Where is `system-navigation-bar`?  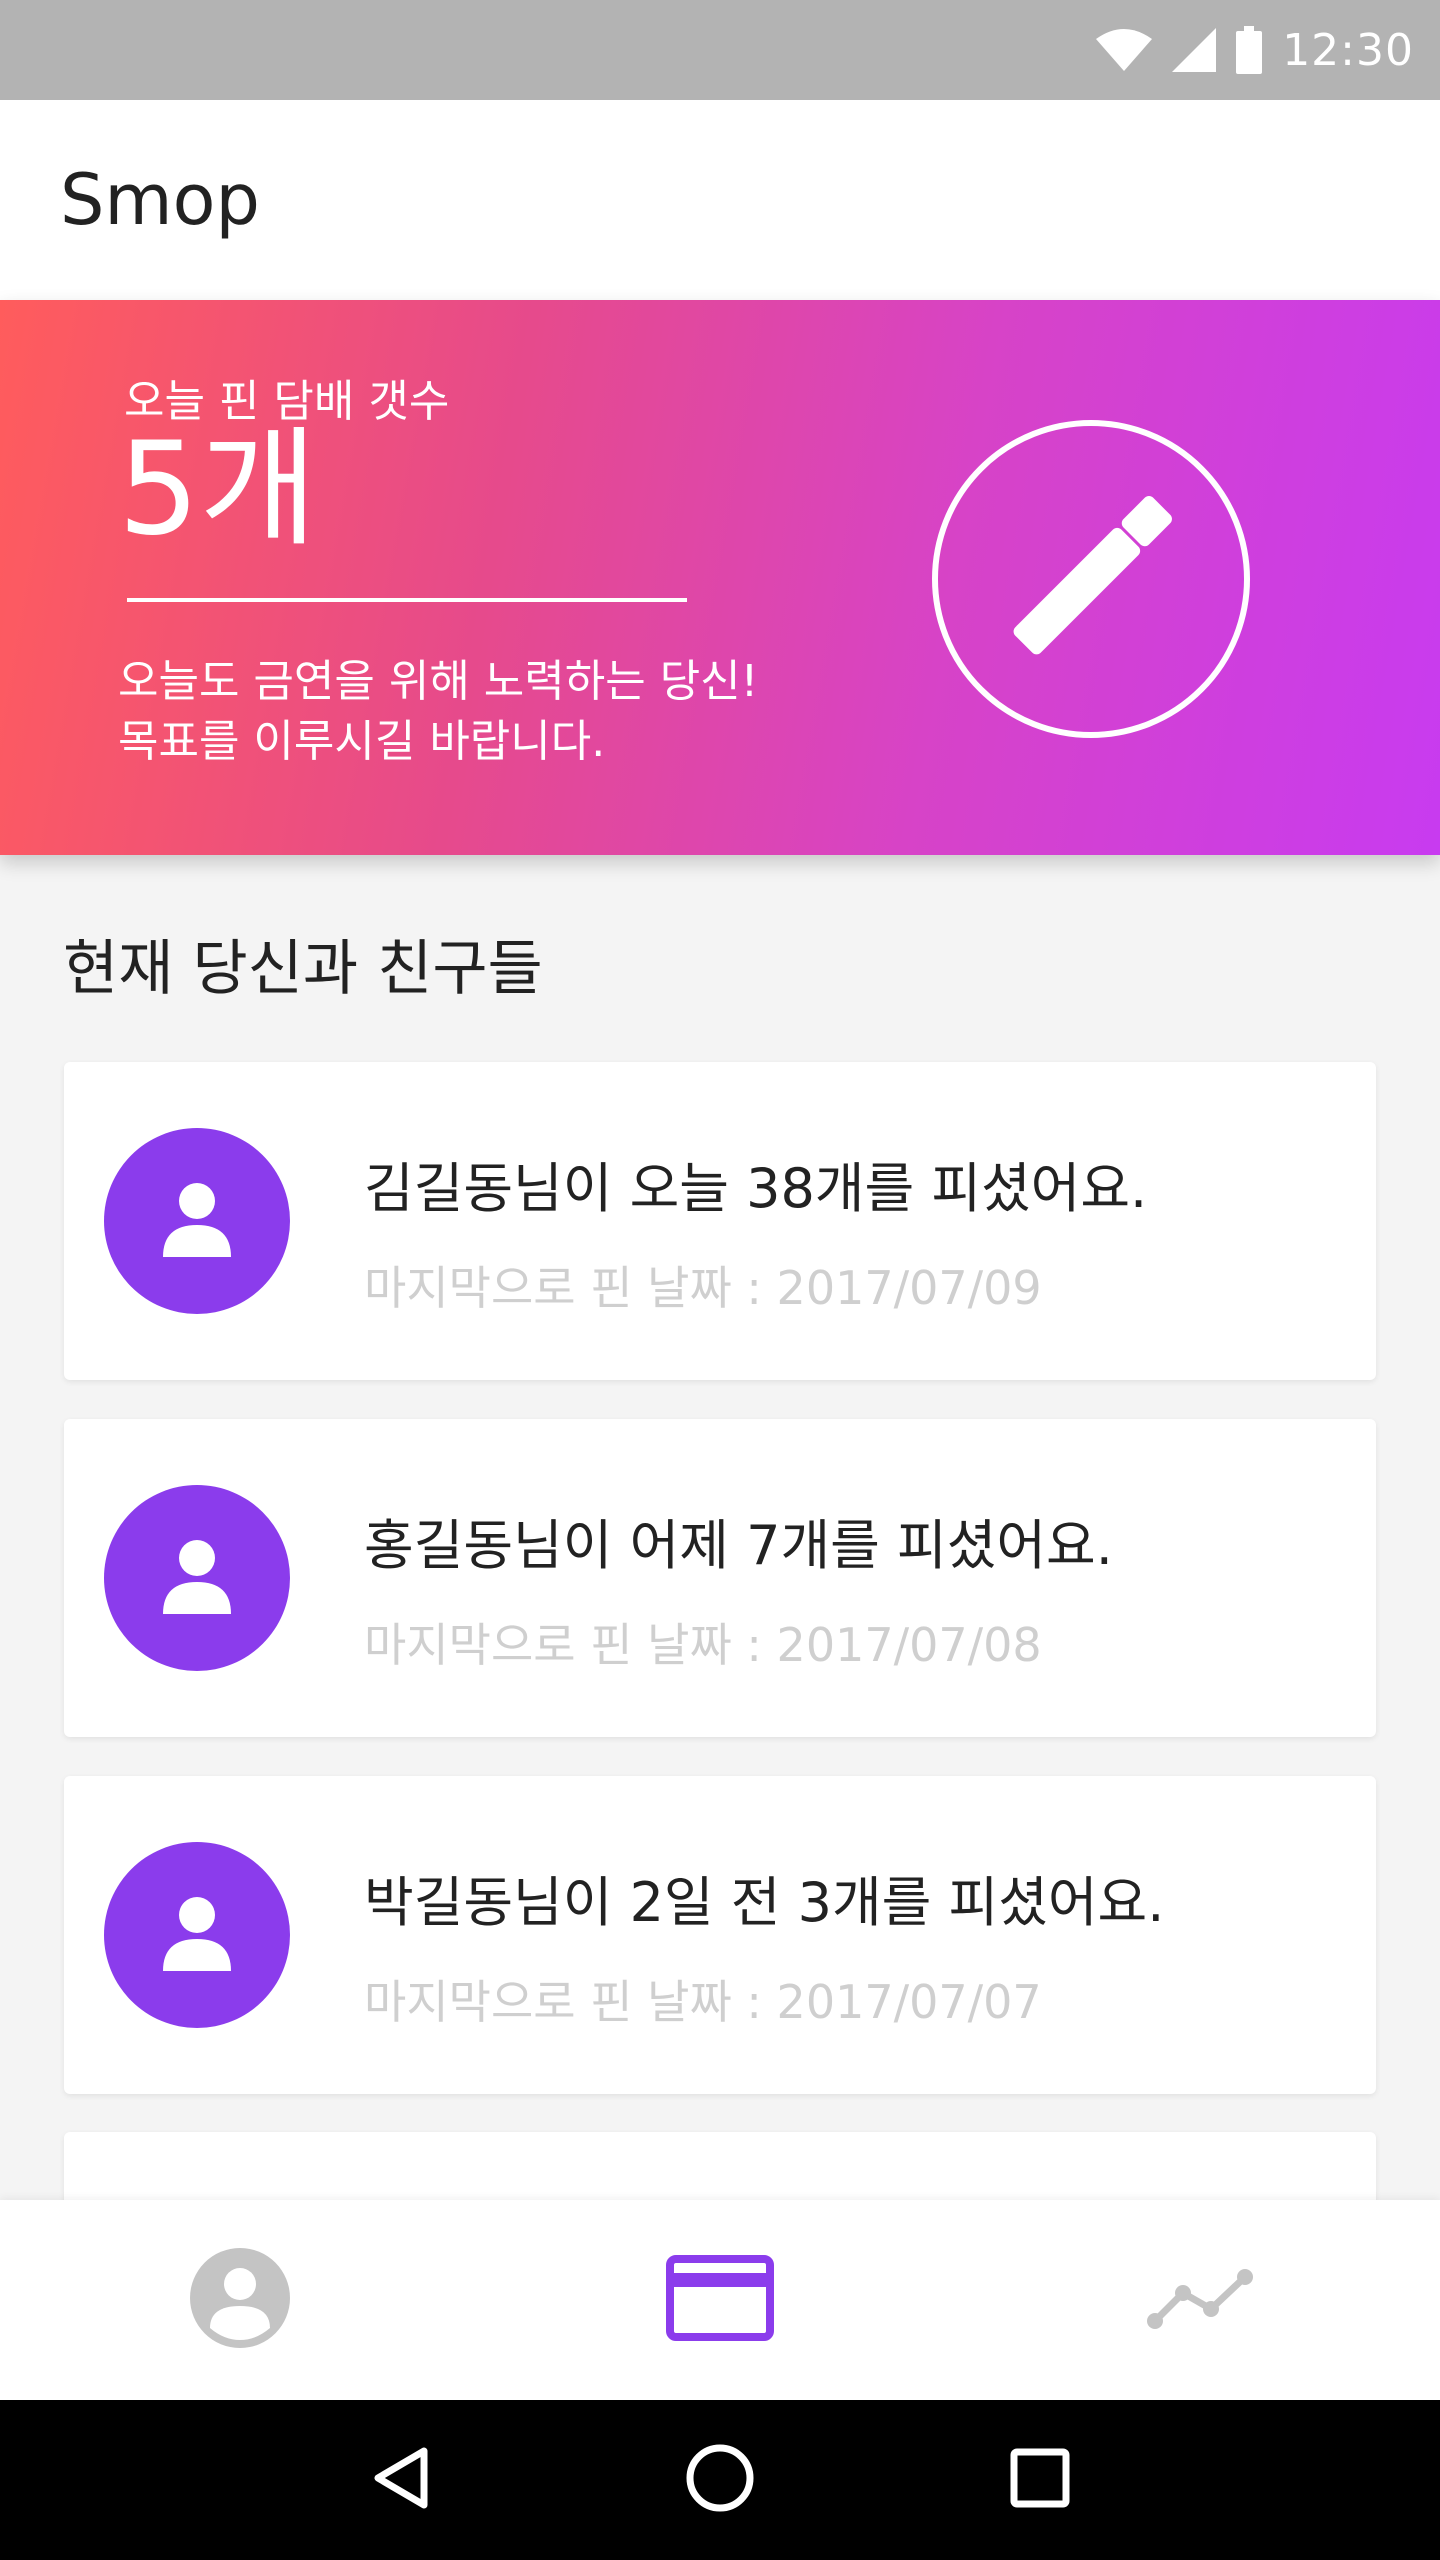 system-navigation-bar is located at coordinates (720, 2480).